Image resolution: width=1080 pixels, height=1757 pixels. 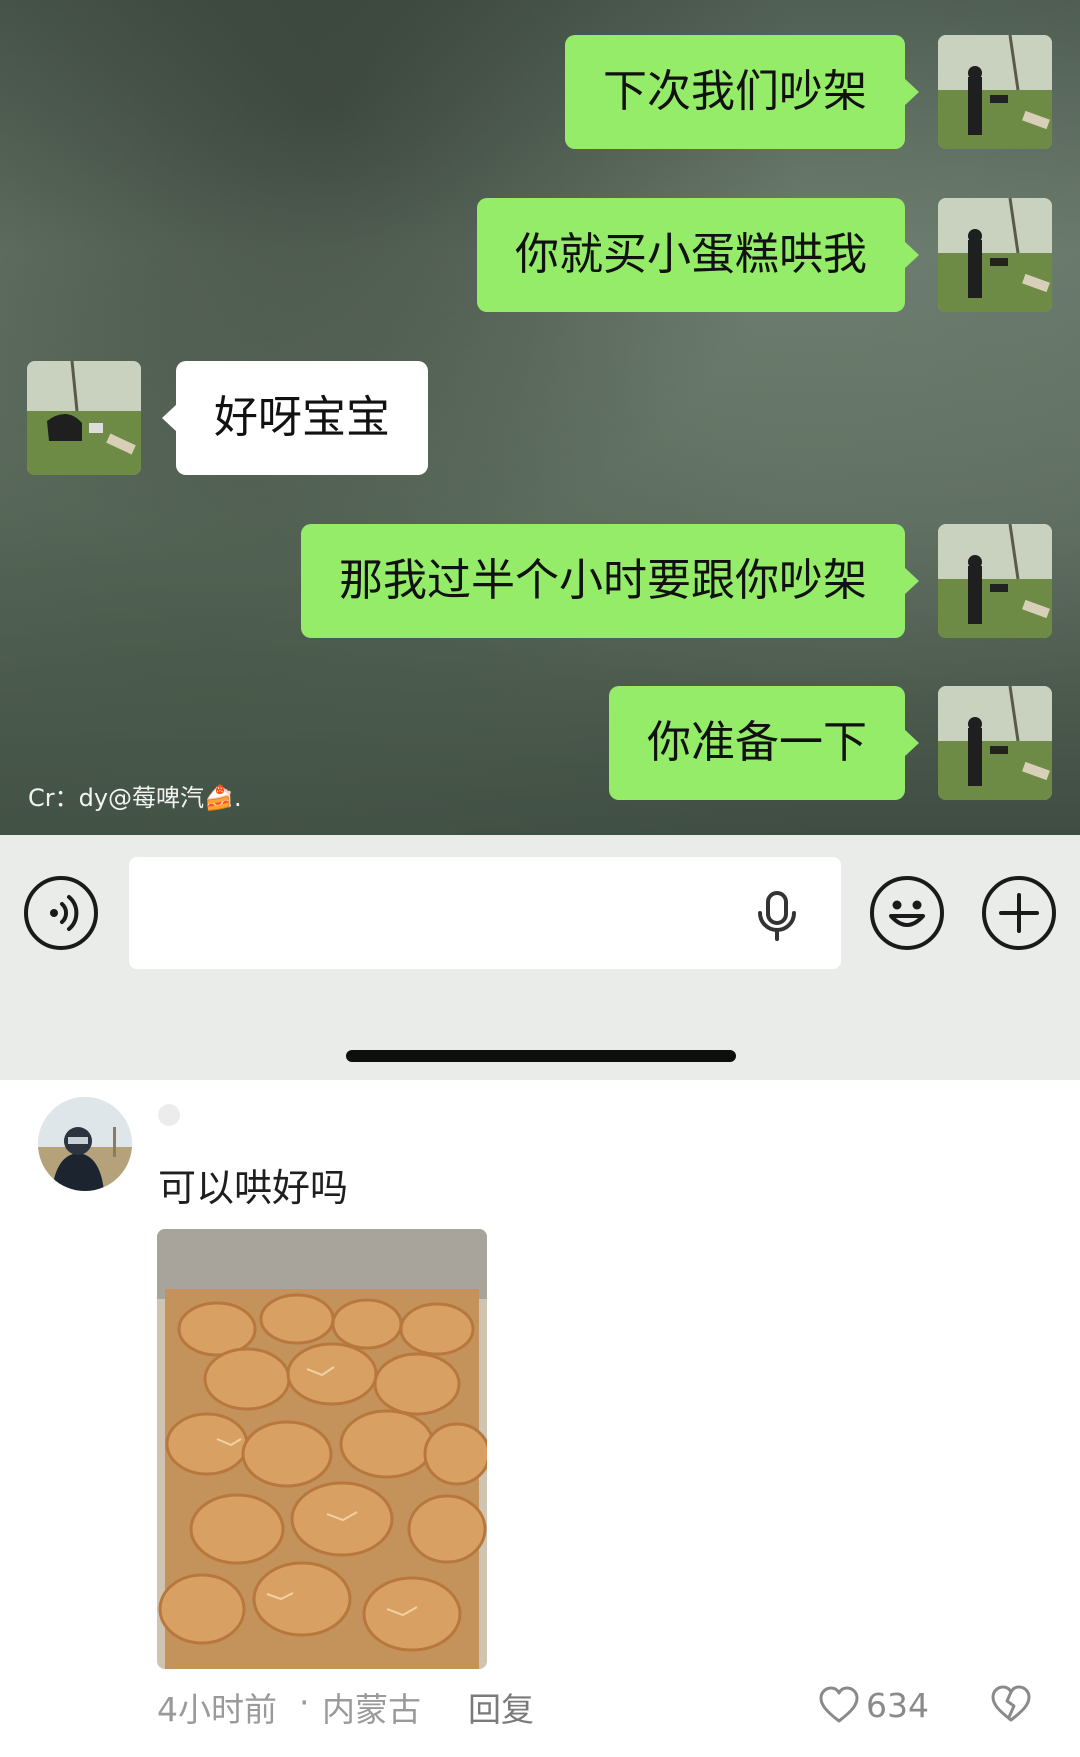 I want to click on voice-toggle-button, so click(x=61, y=913).